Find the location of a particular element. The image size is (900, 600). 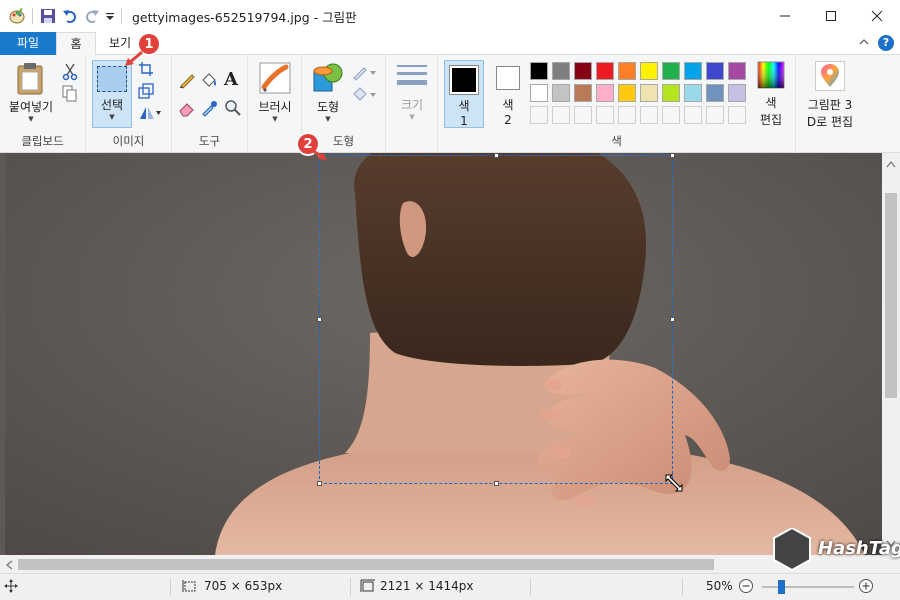

text-icon: A is located at coordinates (233, 79).